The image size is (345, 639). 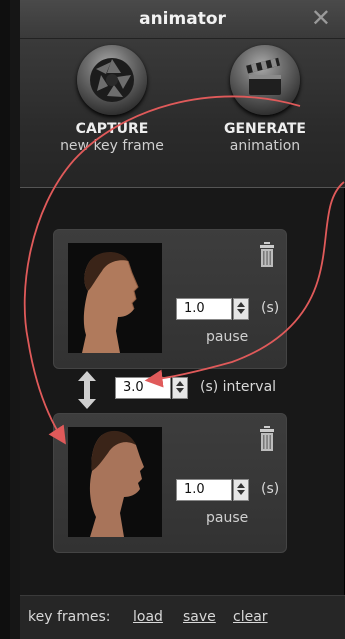 I want to click on keyframes-label: key frames:, so click(x=69, y=617).